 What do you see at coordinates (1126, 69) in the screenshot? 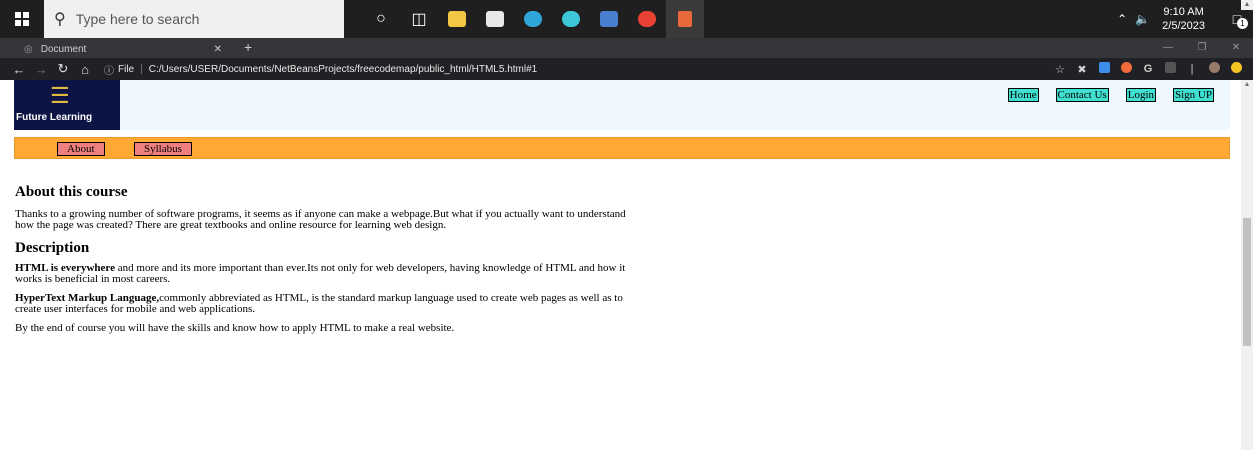
I see `extension-orange-icon` at bounding box center [1126, 69].